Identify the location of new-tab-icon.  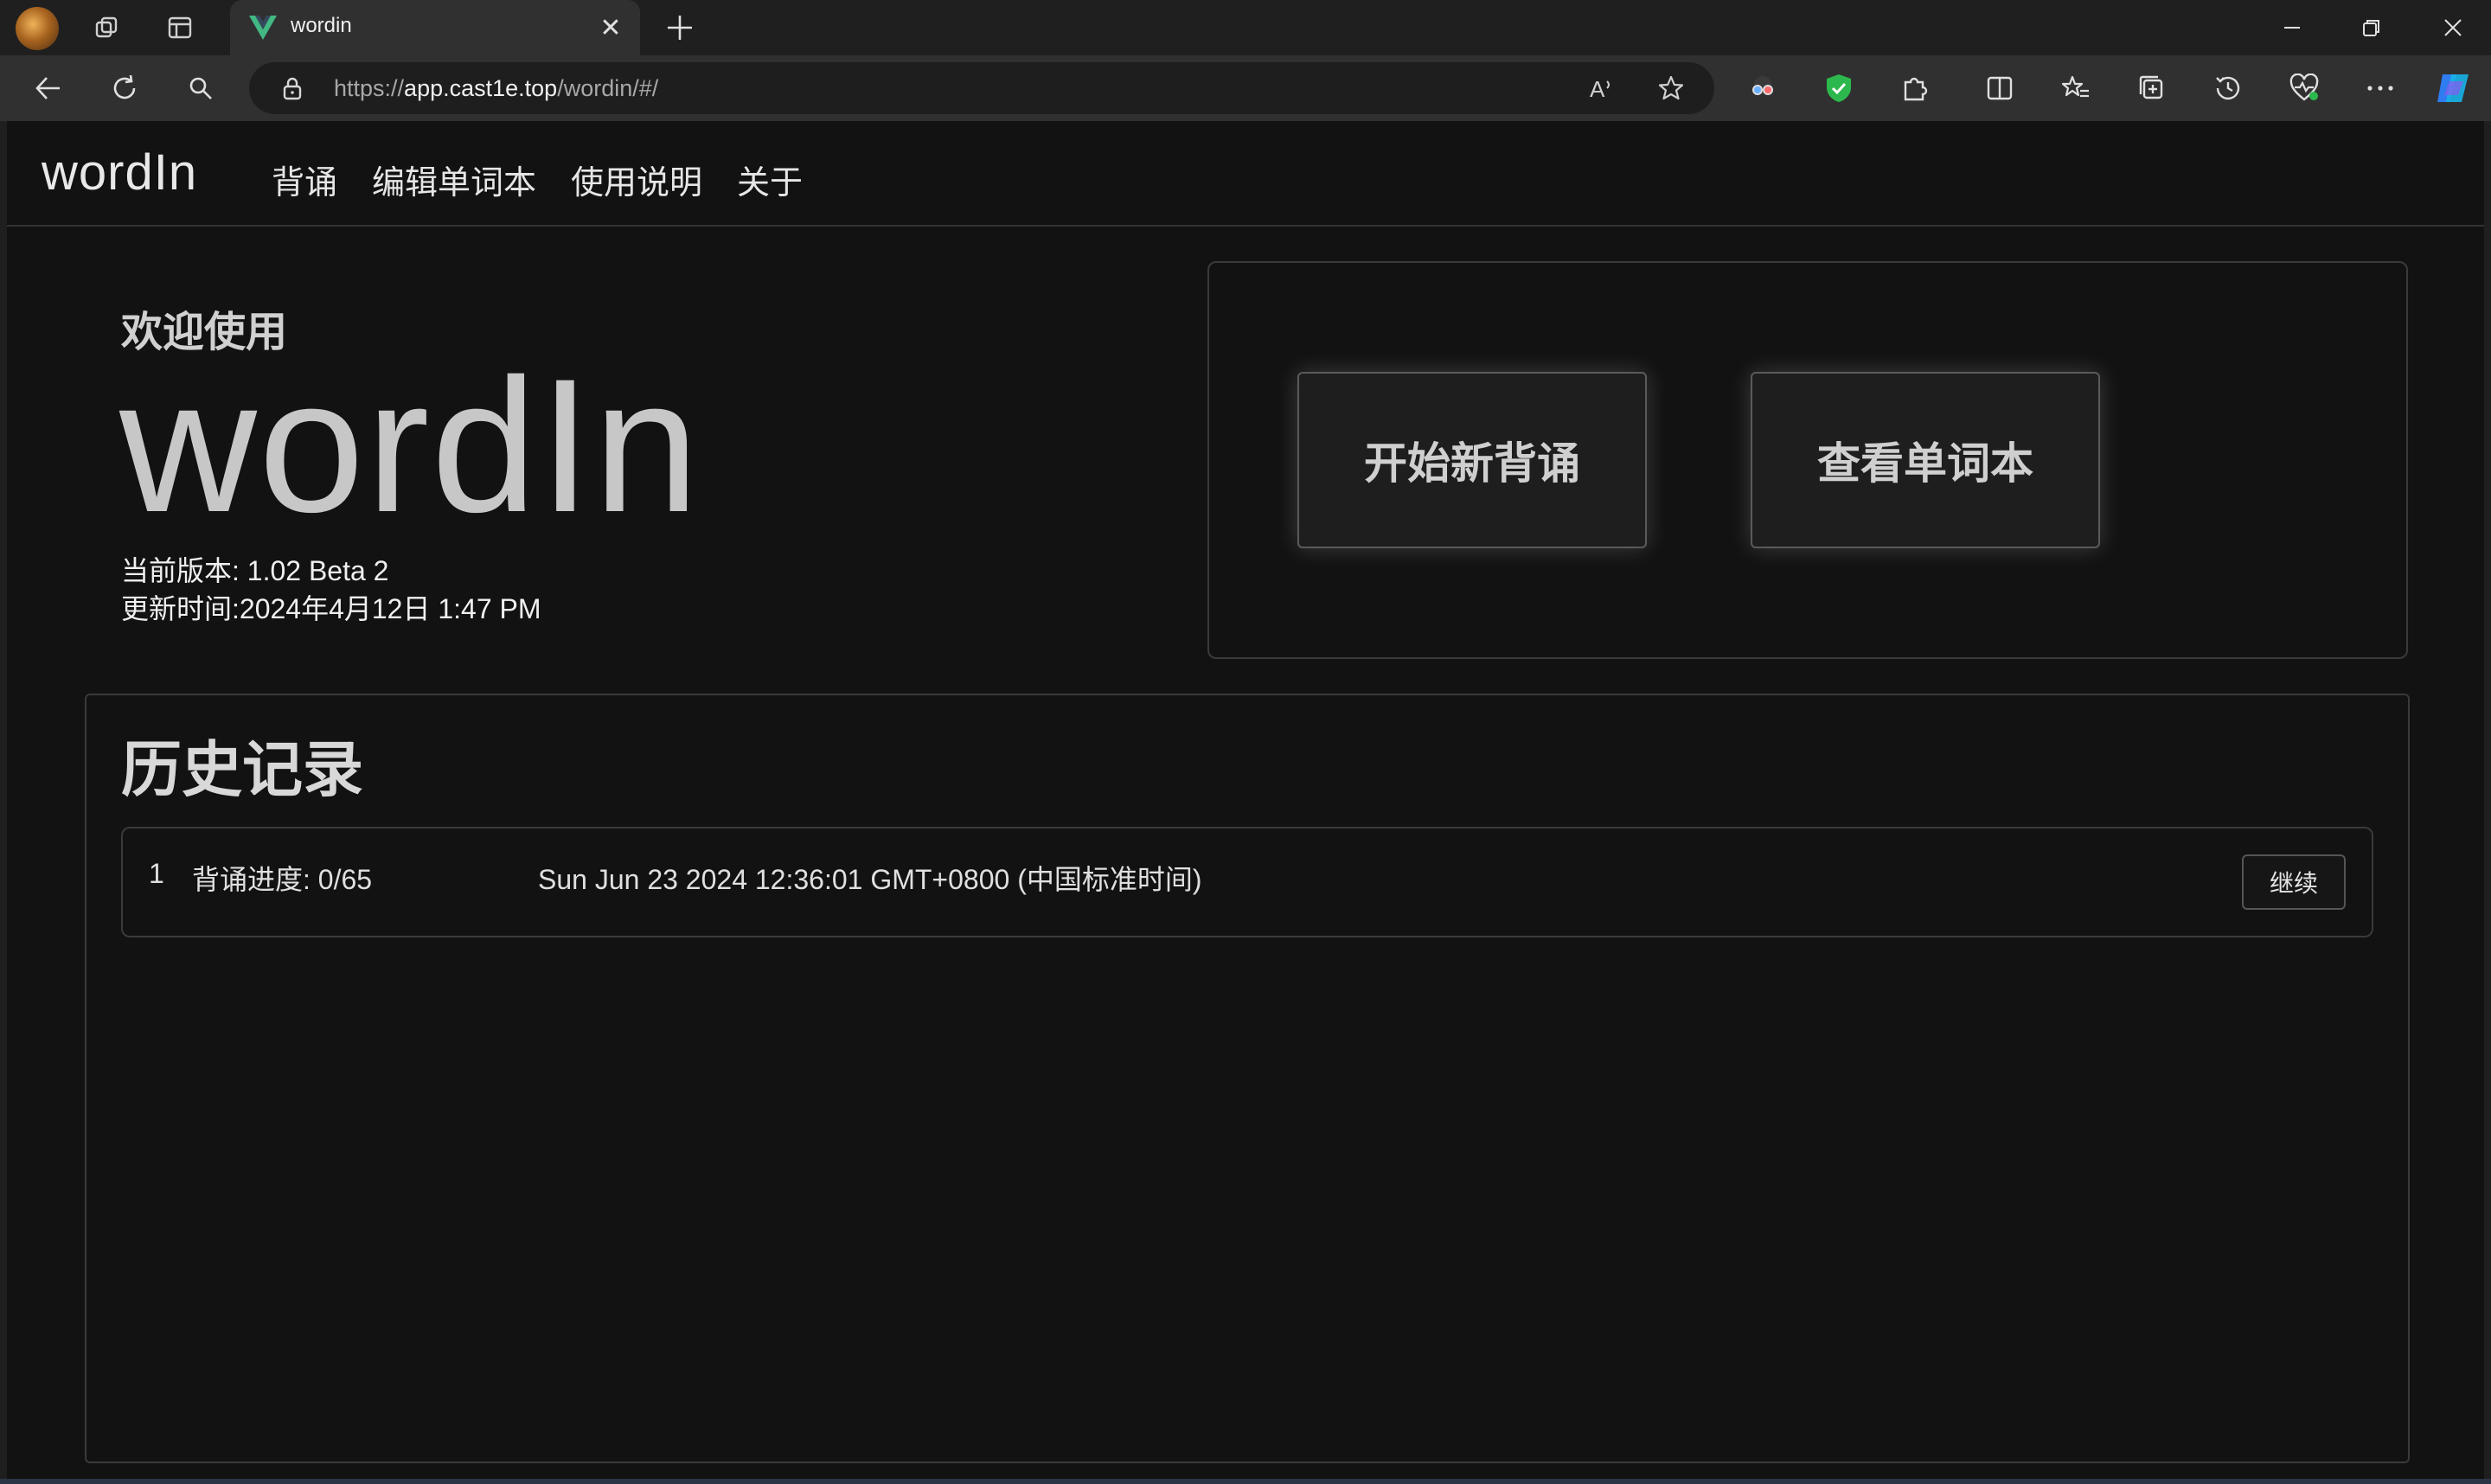
(680, 28).